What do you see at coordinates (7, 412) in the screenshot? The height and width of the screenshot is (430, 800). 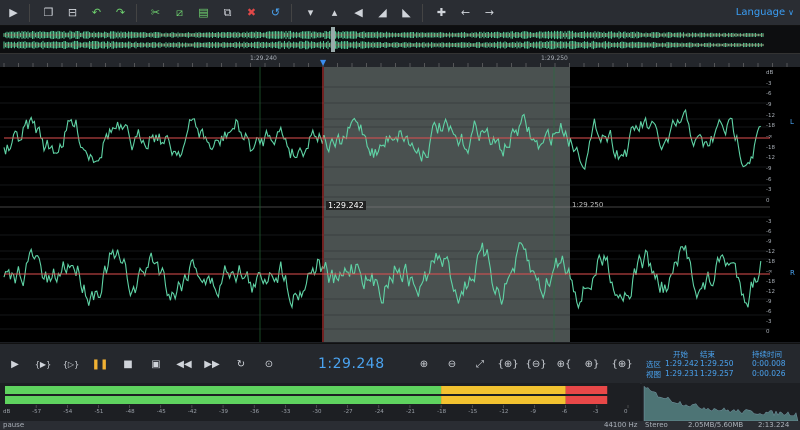 I see `meter-scale-label: dB` at bounding box center [7, 412].